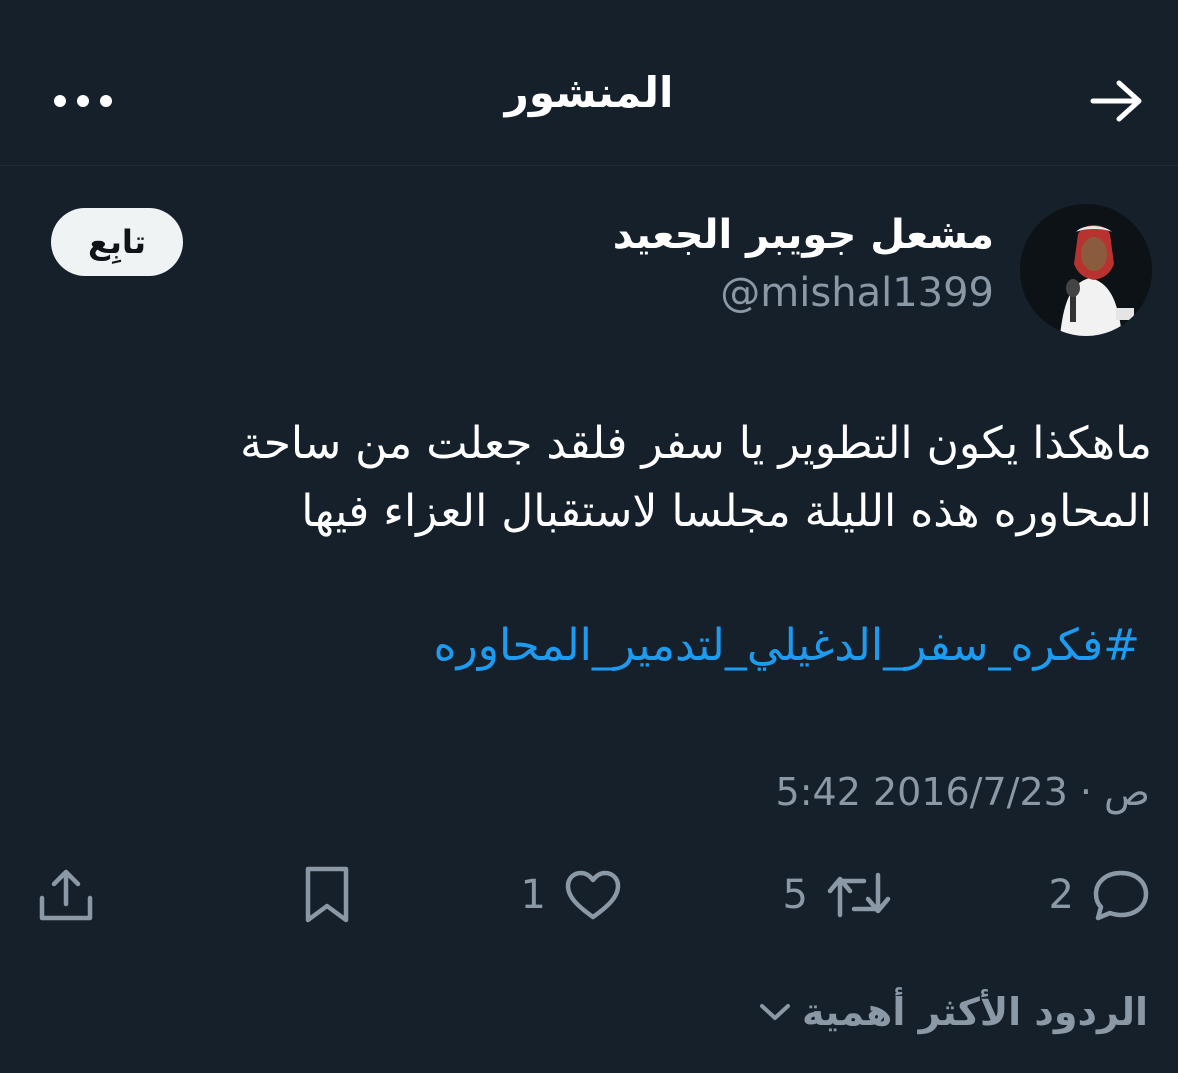 The height and width of the screenshot is (1073, 1178). What do you see at coordinates (1061, 895) in the screenshot?
I see `reply-count: 2` at bounding box center [1061, 895].